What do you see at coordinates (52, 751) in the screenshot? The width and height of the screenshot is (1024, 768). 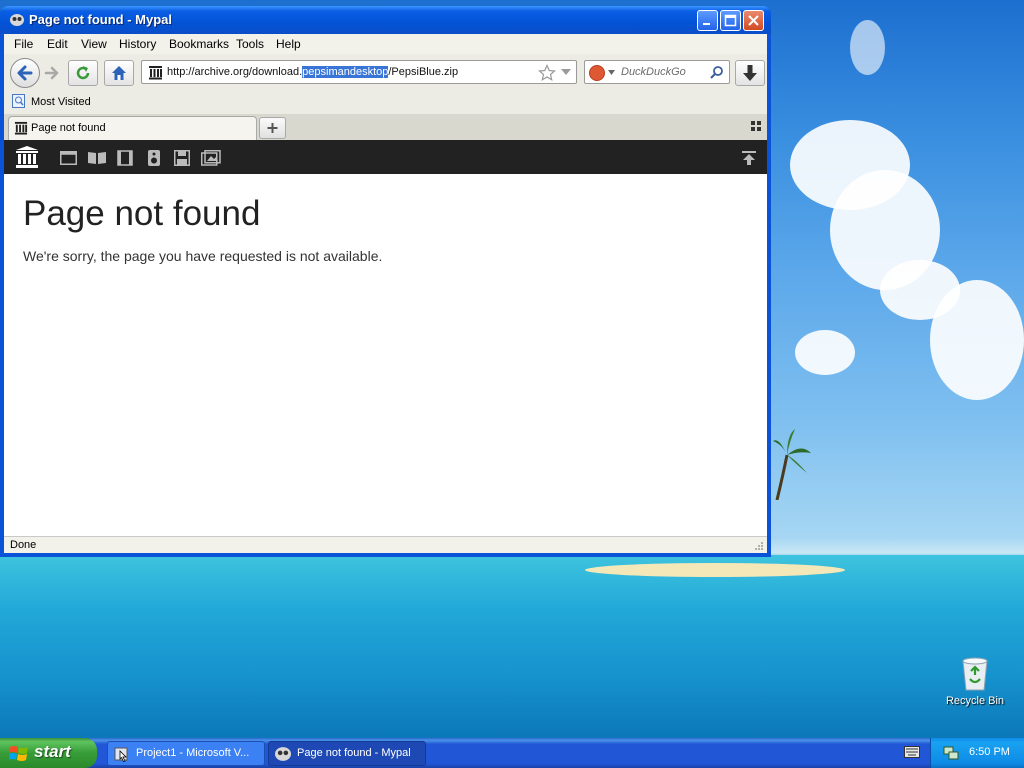 I see `start-label: start` at bounding box center [52, 751].